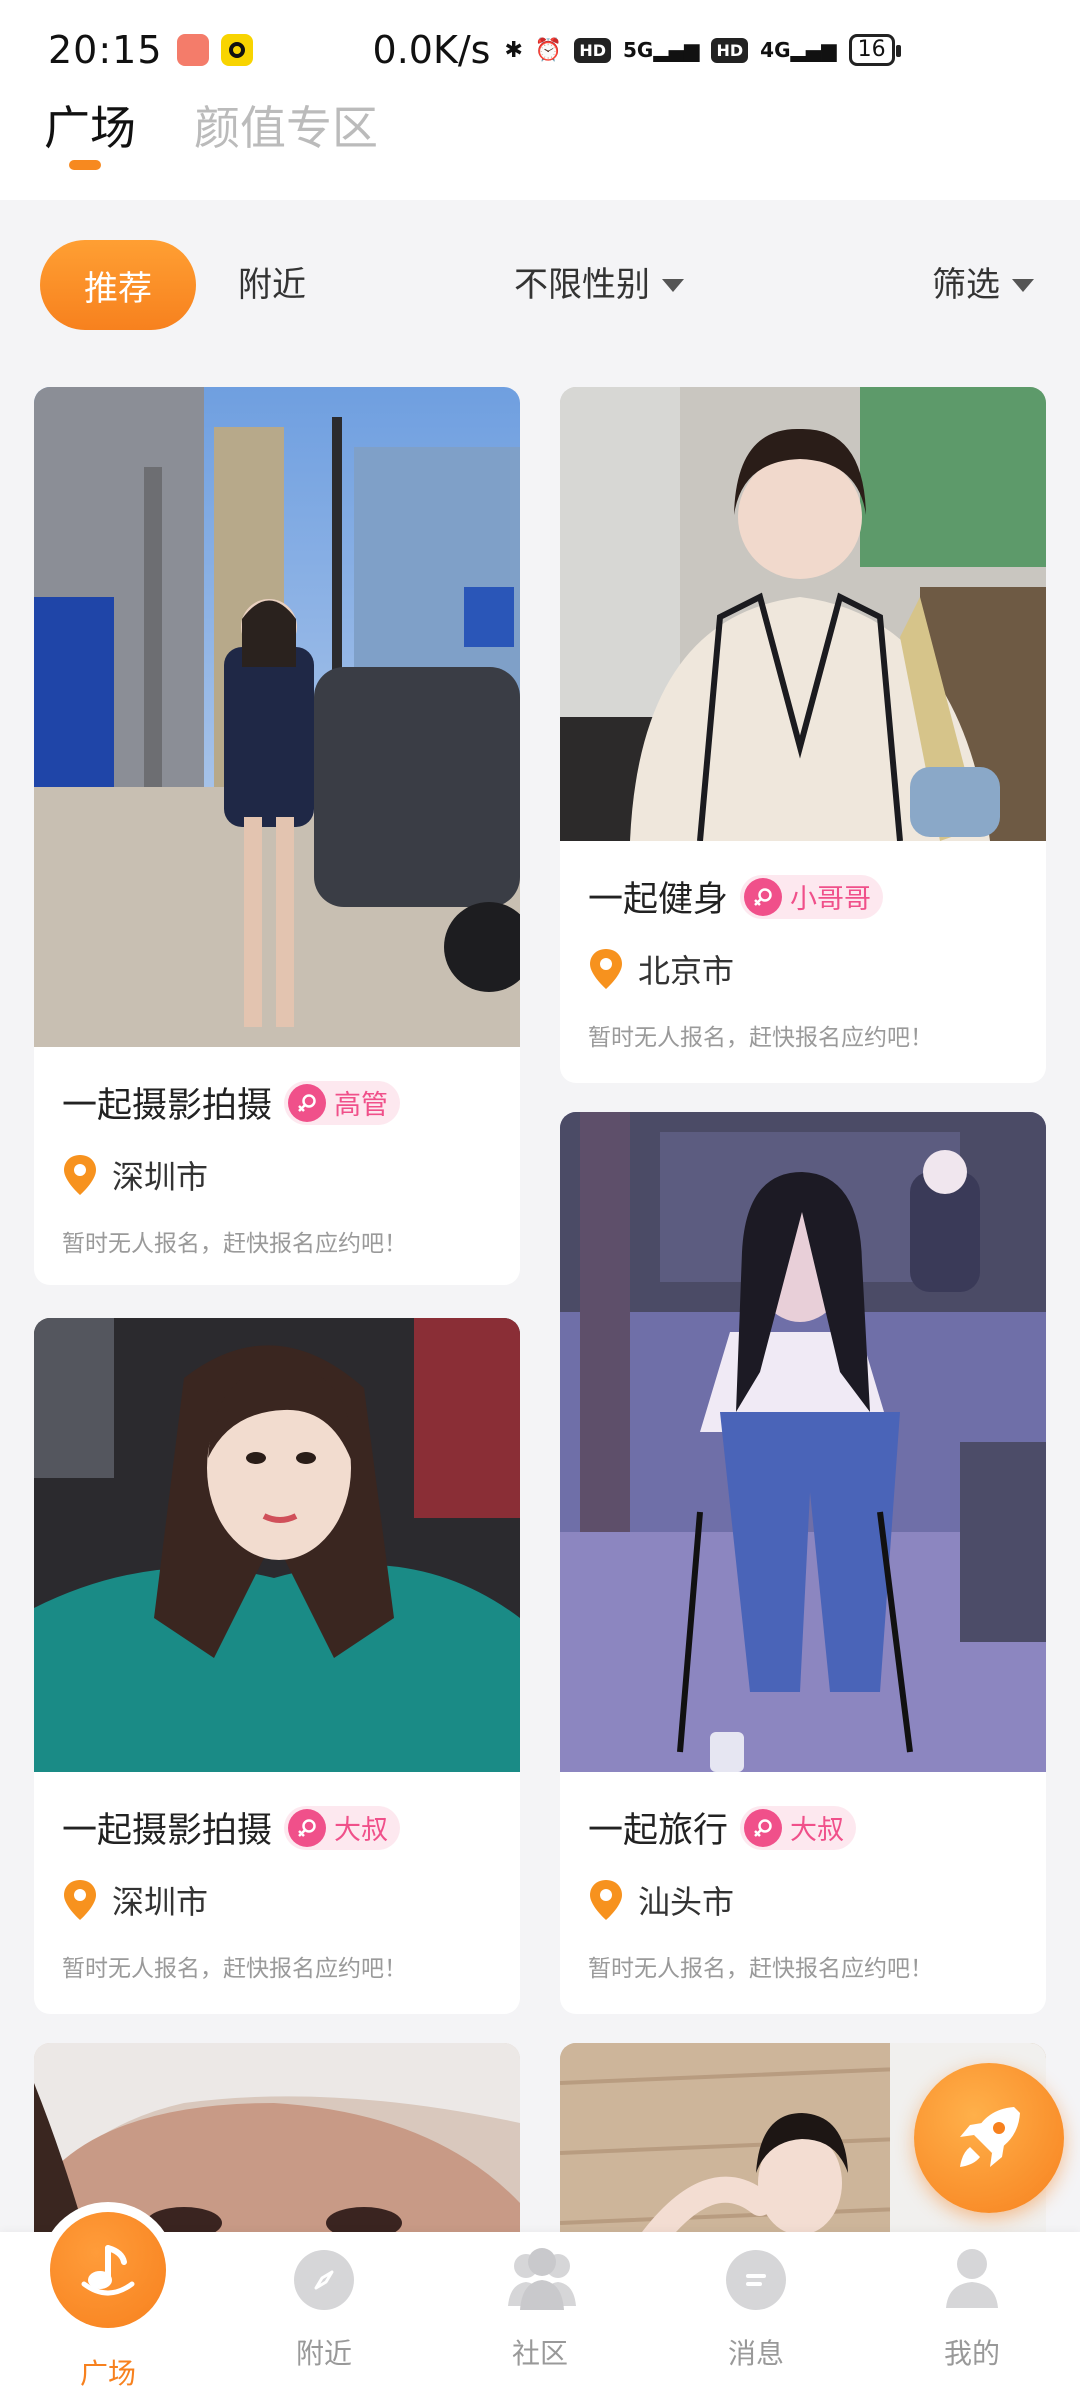 This screenshot has height=2400, width=1080. What do you see at coordinates (966, 285) in the screenshot?
I see `screen-filter-label: 筛选` at bounding box center [966, 285].